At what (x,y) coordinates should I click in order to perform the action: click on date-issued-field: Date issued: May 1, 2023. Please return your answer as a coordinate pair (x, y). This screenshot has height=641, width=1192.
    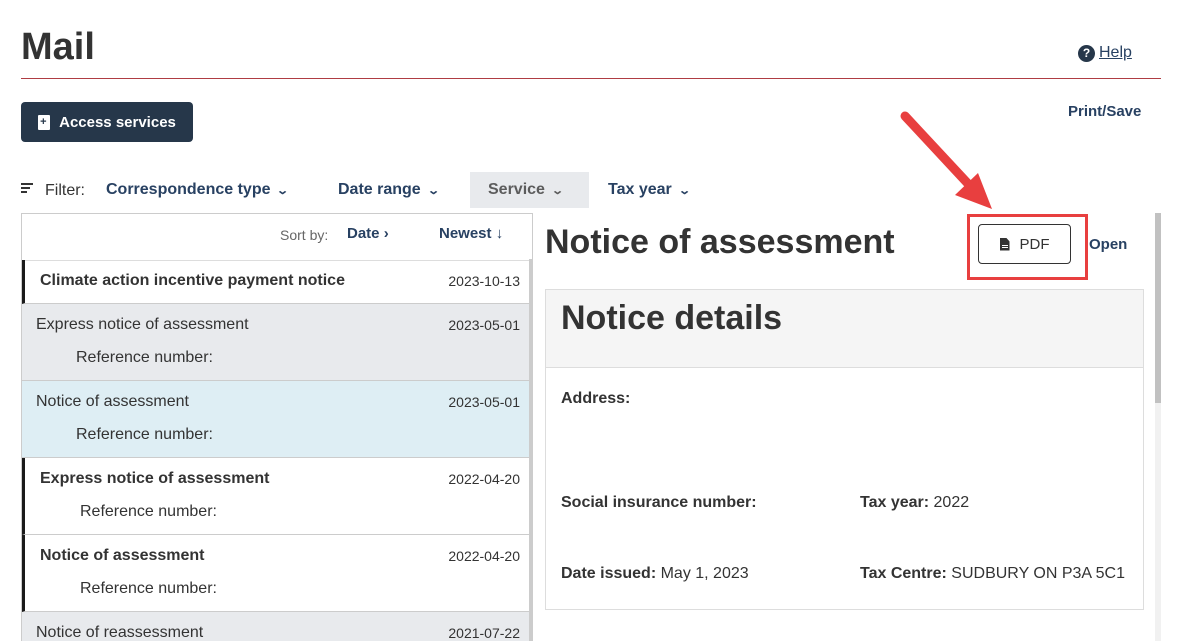
    Looking at the image, I should click on (655, 574).